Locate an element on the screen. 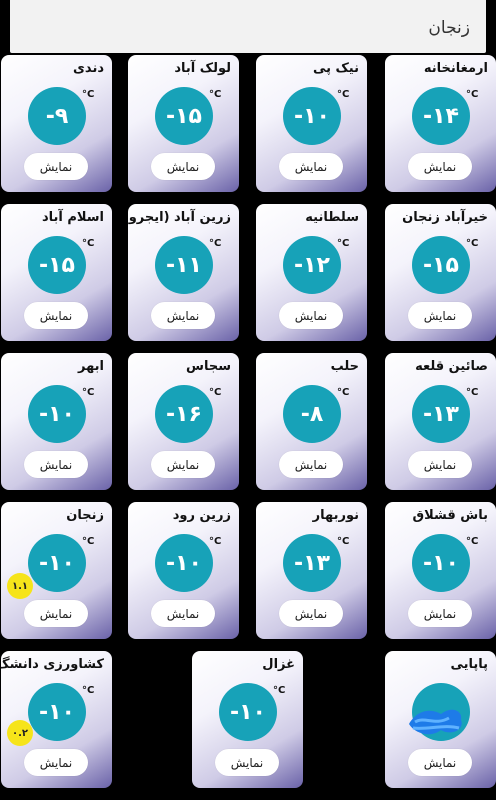 This screenshot has width=496, height=800. temperature-circle: -۱۲ is located at coordinates (312, 265).